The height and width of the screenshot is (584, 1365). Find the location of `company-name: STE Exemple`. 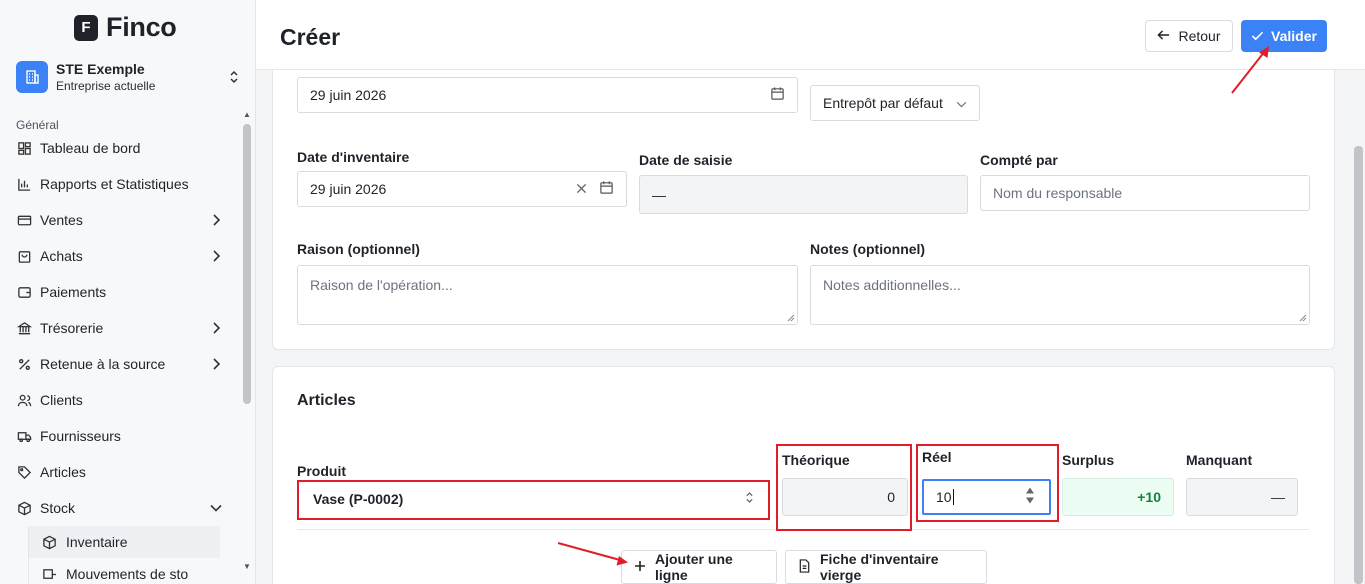

company-name: STE Exemple is located at coordinates (100, 69).